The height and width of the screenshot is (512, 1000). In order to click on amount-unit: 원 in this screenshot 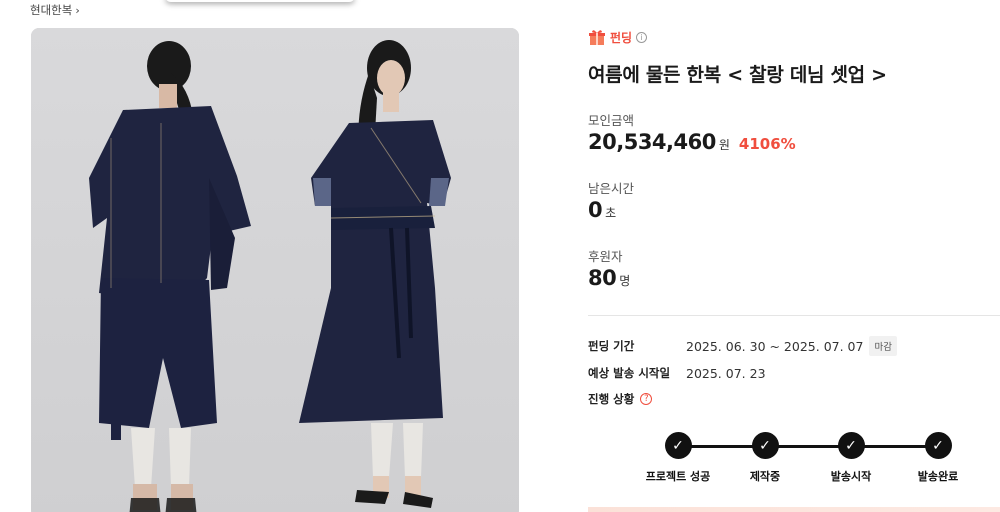, I will do `click(724, 145)`.